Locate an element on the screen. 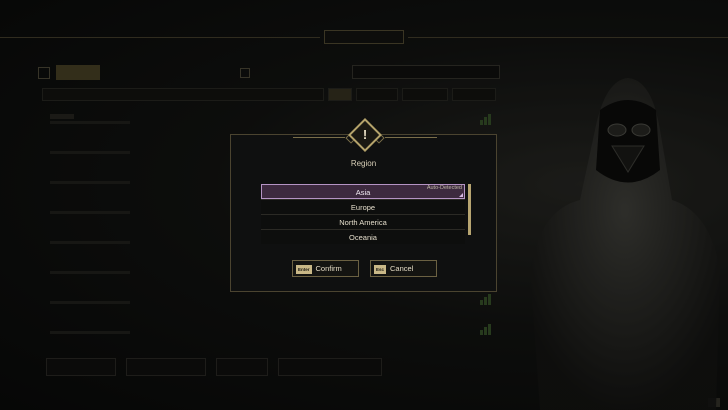 The height and width of the screenshot is (410, 728). cancel-label: Cancel is located at coordinates (402, 268).